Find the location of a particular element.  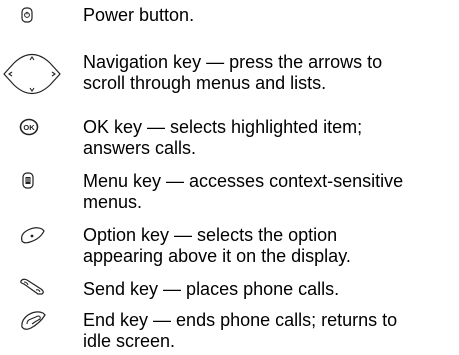

ok-key-icon: OK is located at coordinates (30, 132).